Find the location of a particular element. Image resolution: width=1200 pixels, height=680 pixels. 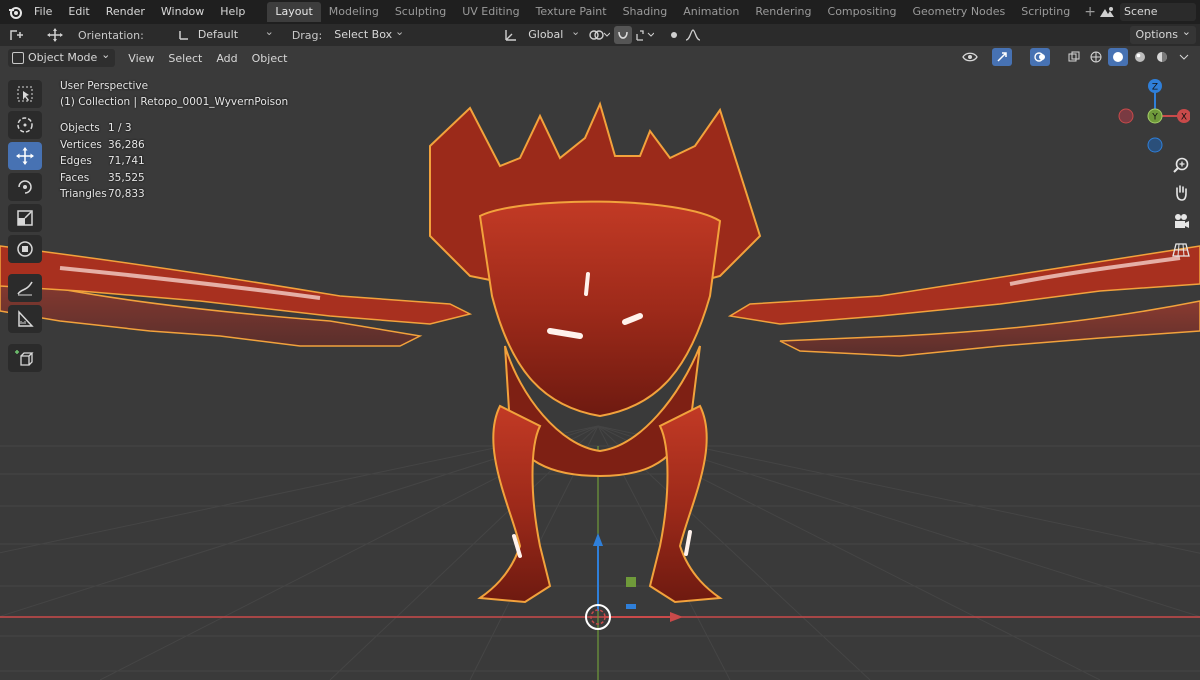

scene-selector: Scene is located at coordinates (1147, 12).